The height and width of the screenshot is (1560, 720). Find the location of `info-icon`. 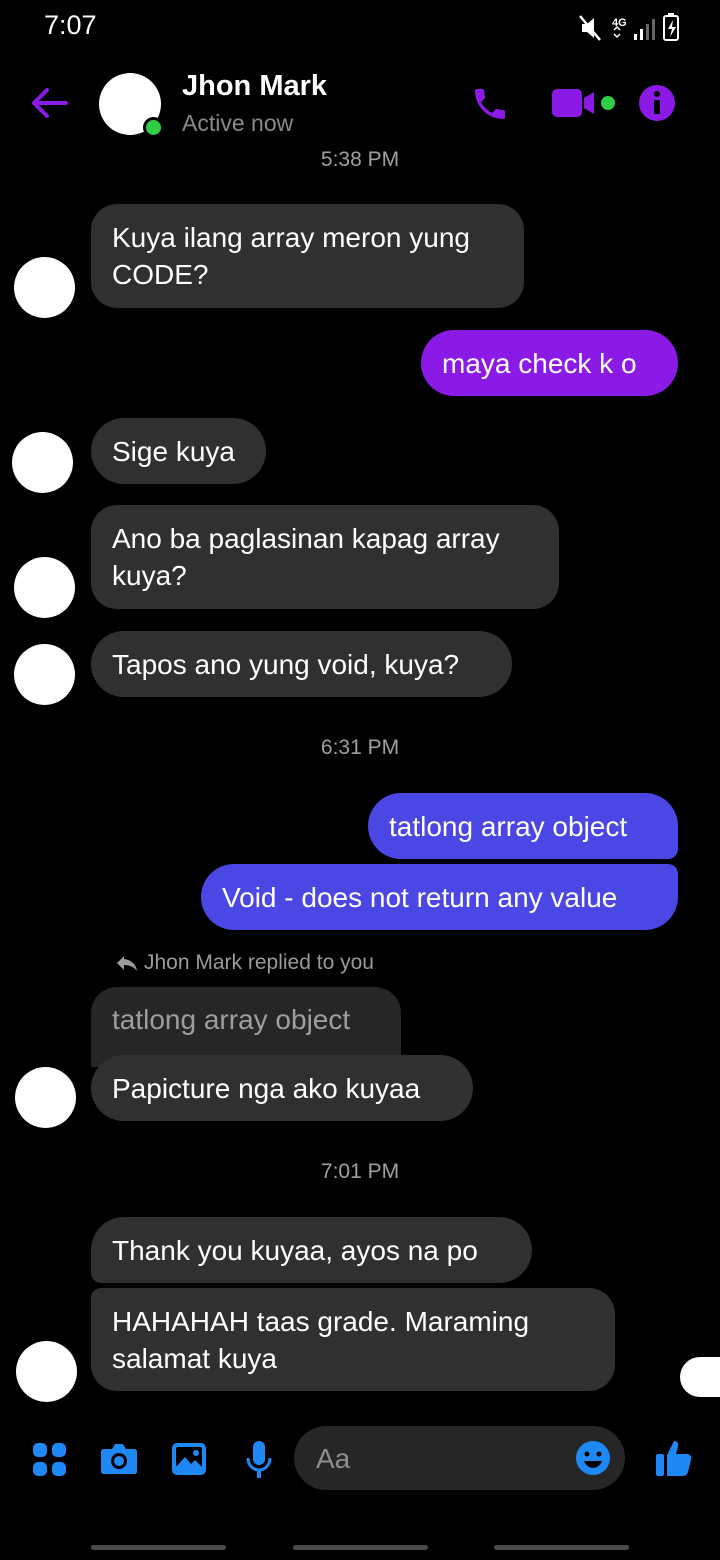

info-icon is located at coordinates (657, 103).